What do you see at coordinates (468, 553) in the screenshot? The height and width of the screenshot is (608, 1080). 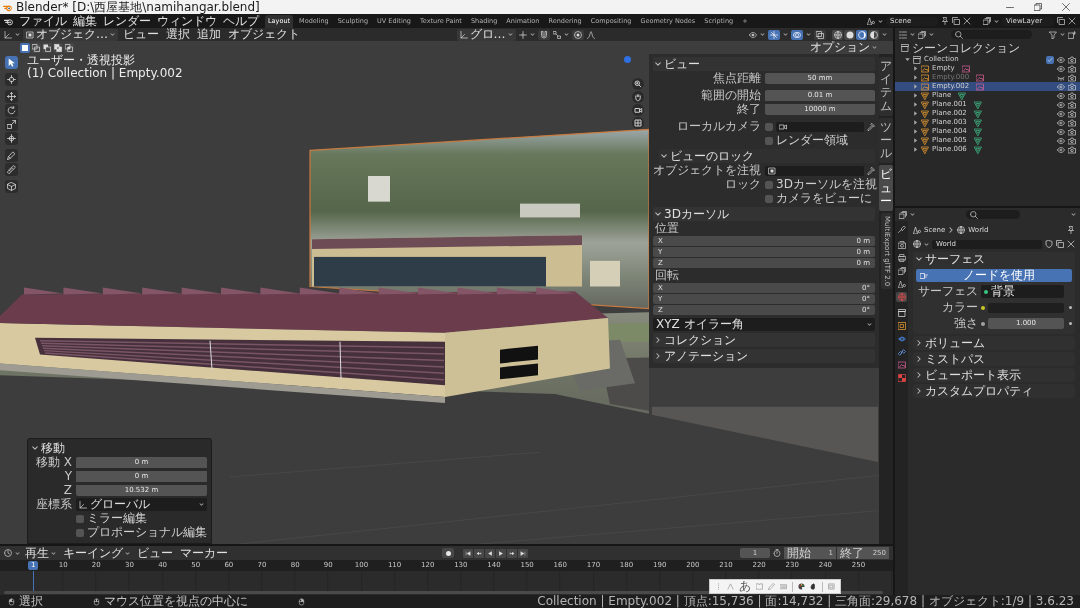 I see `skip-start-icon` at bounding box center [468, 553].